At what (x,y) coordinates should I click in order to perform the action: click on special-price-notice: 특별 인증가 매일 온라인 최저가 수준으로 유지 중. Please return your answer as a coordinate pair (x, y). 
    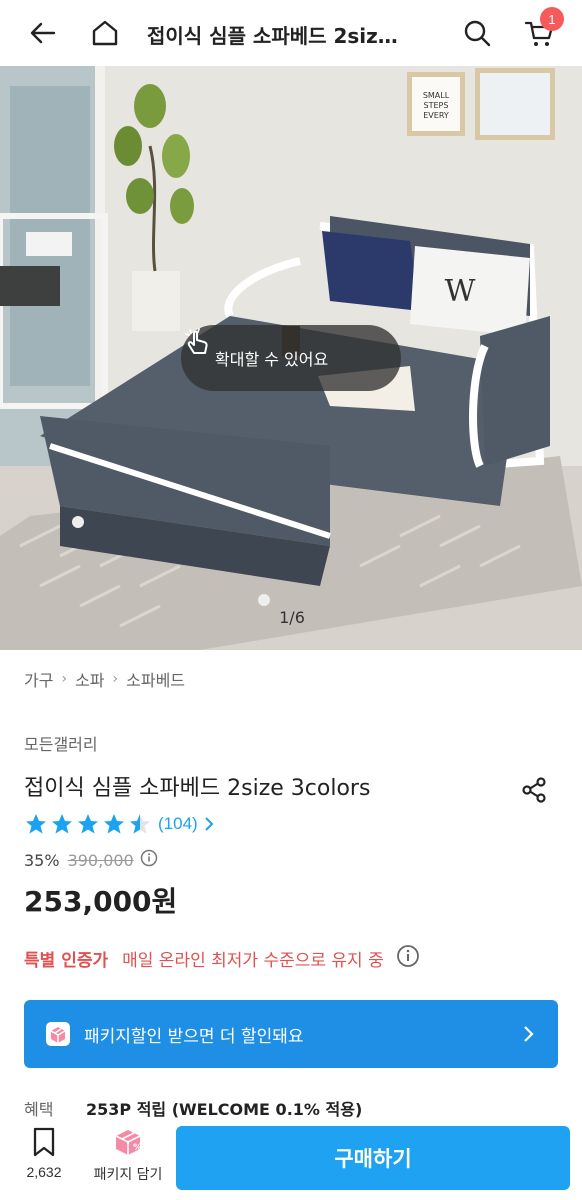
    Looking at the image, I should click on (222, 958).